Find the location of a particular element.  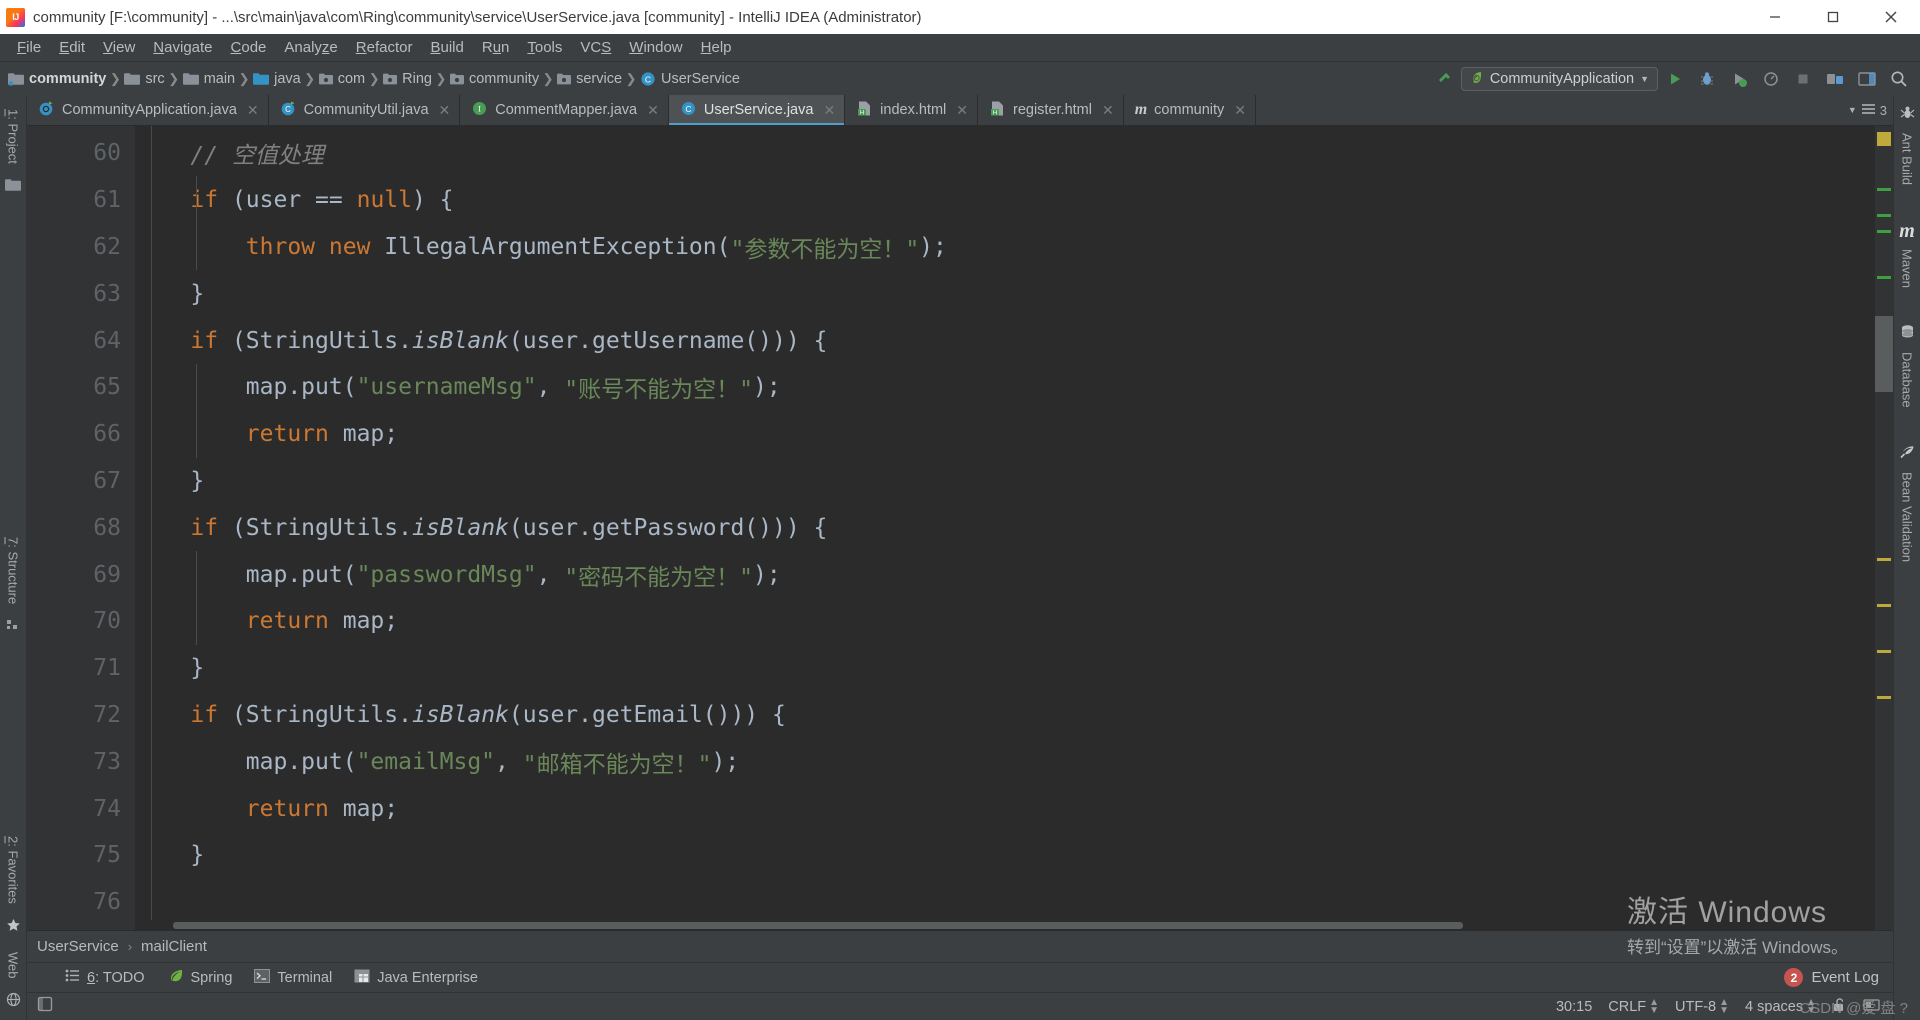

project-folder-icon is located at coordinates (13, 187).